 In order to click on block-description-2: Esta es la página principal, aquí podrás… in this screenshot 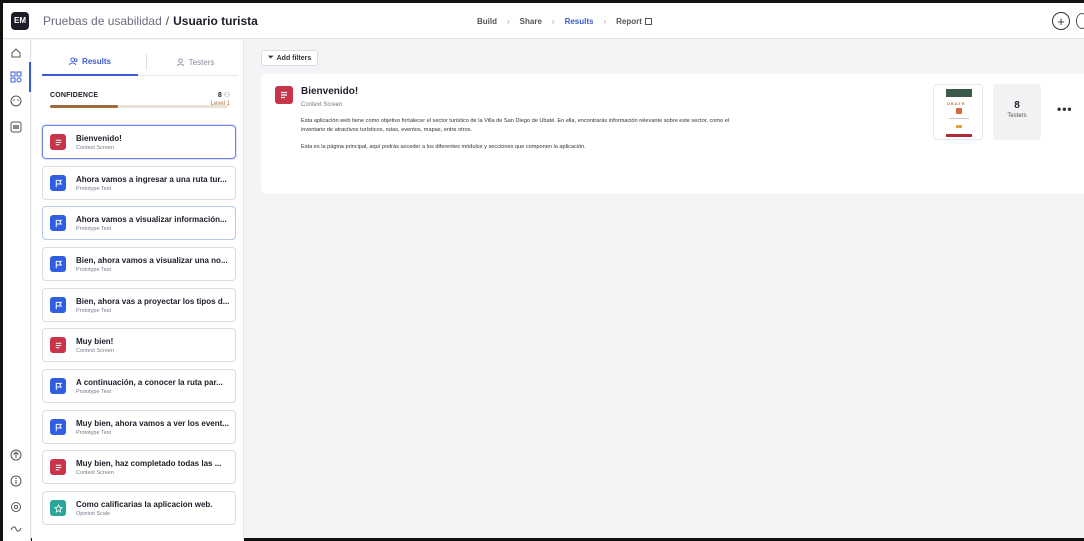, I will do `click(443, 147)`.